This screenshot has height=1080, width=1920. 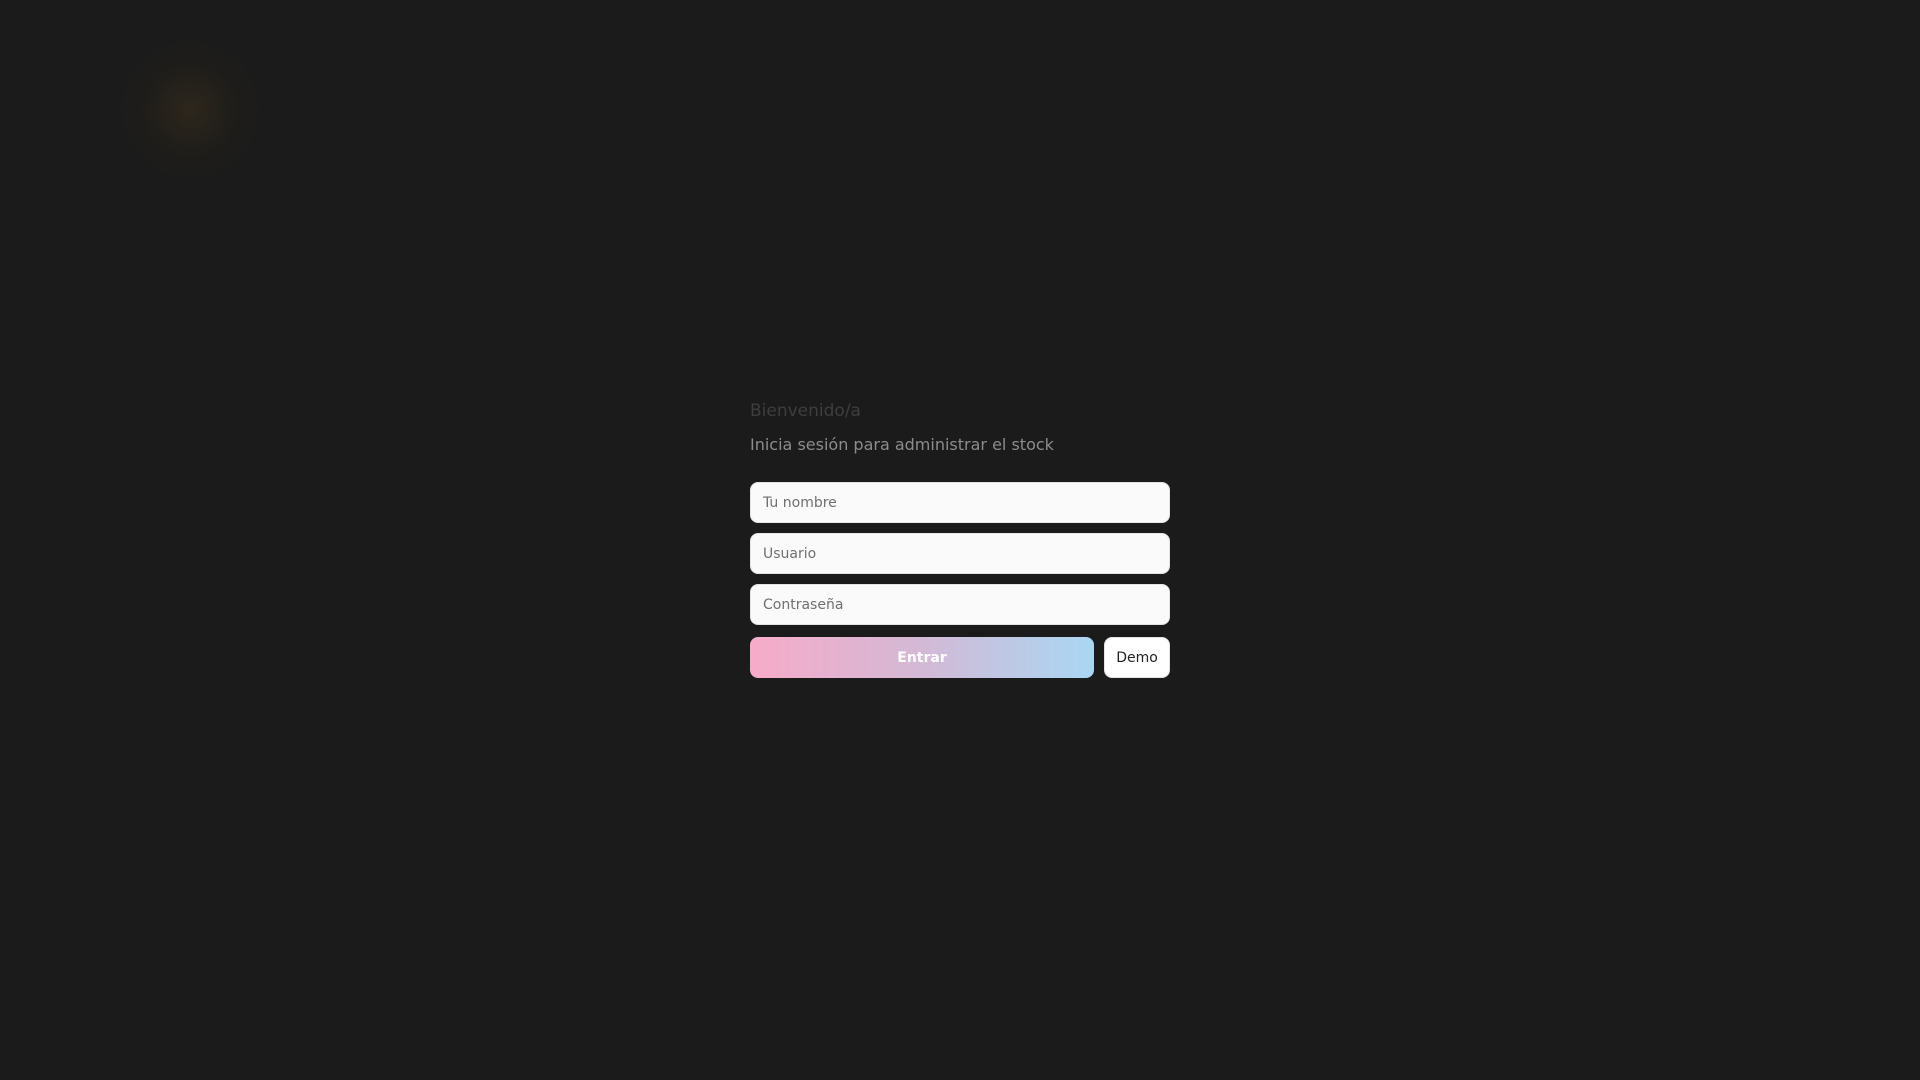 What do you see at coordinates (960, 604) in the screenshot?
I see `password-input` at bounding box center [960, 604].